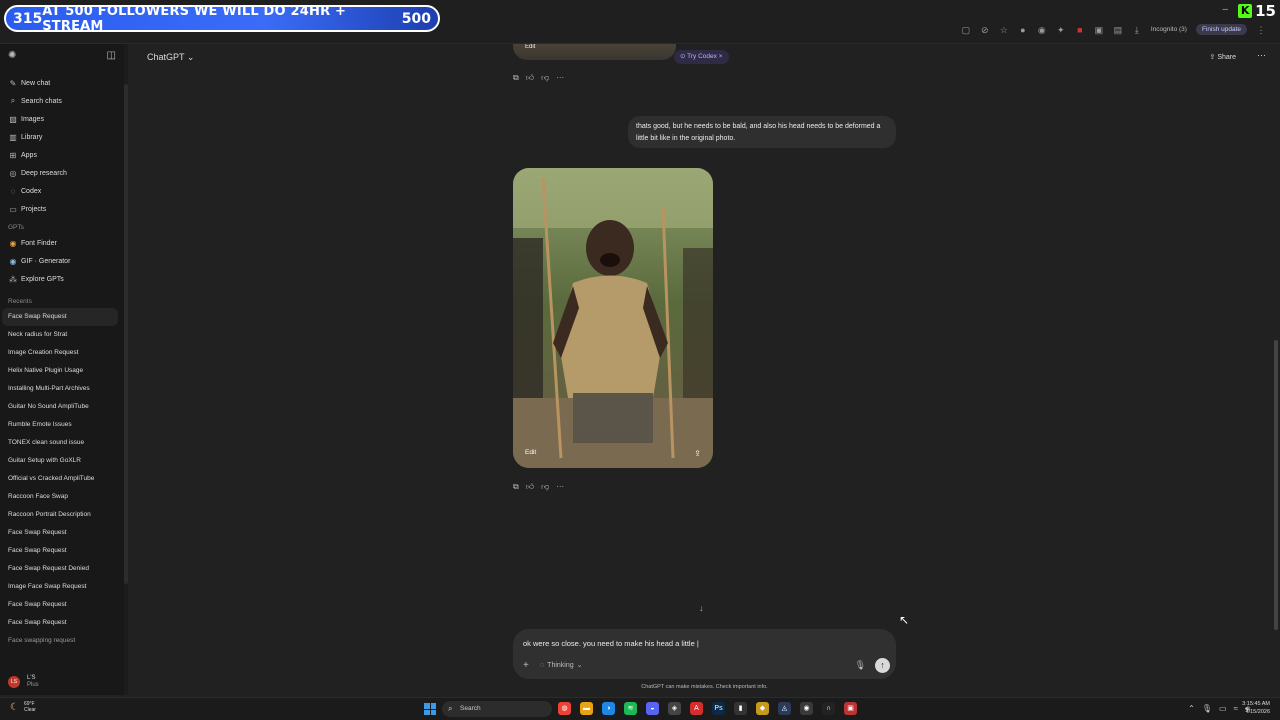 This screenshot has width=1280, height=720. I want to click on windows-start-icon, so click(430, 709).